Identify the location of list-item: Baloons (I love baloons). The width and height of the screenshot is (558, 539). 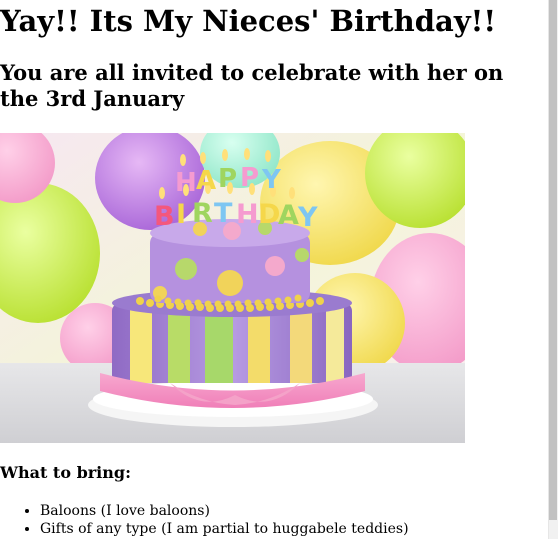
(224, 511).